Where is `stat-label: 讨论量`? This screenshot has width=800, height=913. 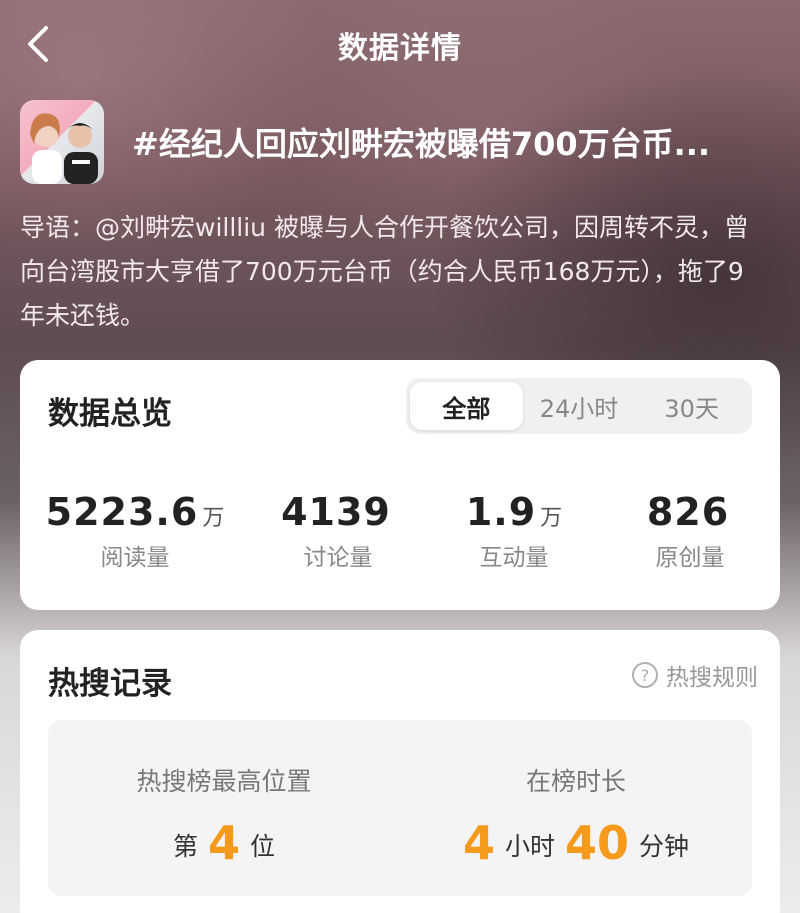 stat-label: 讨论量 is located at coordinates (338, 558).